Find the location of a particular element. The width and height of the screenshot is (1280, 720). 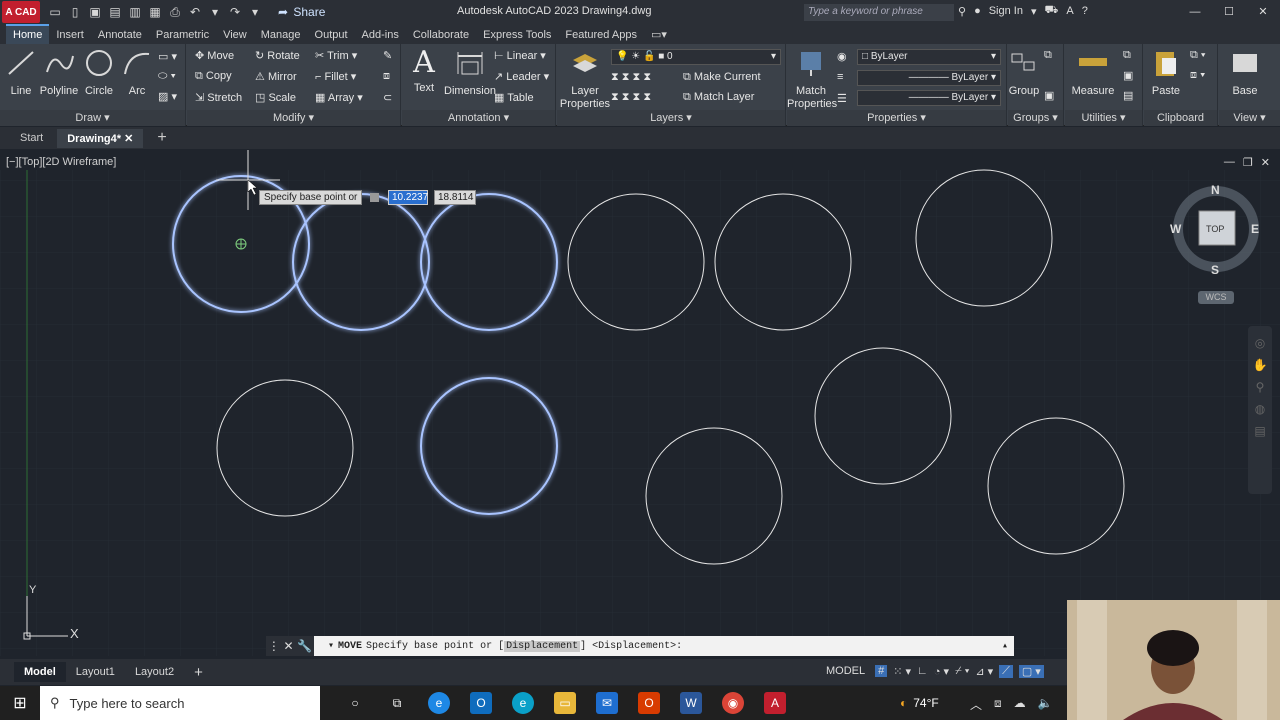

y-coordinate-input: 18.8114 is located at coordinates (455, 197).